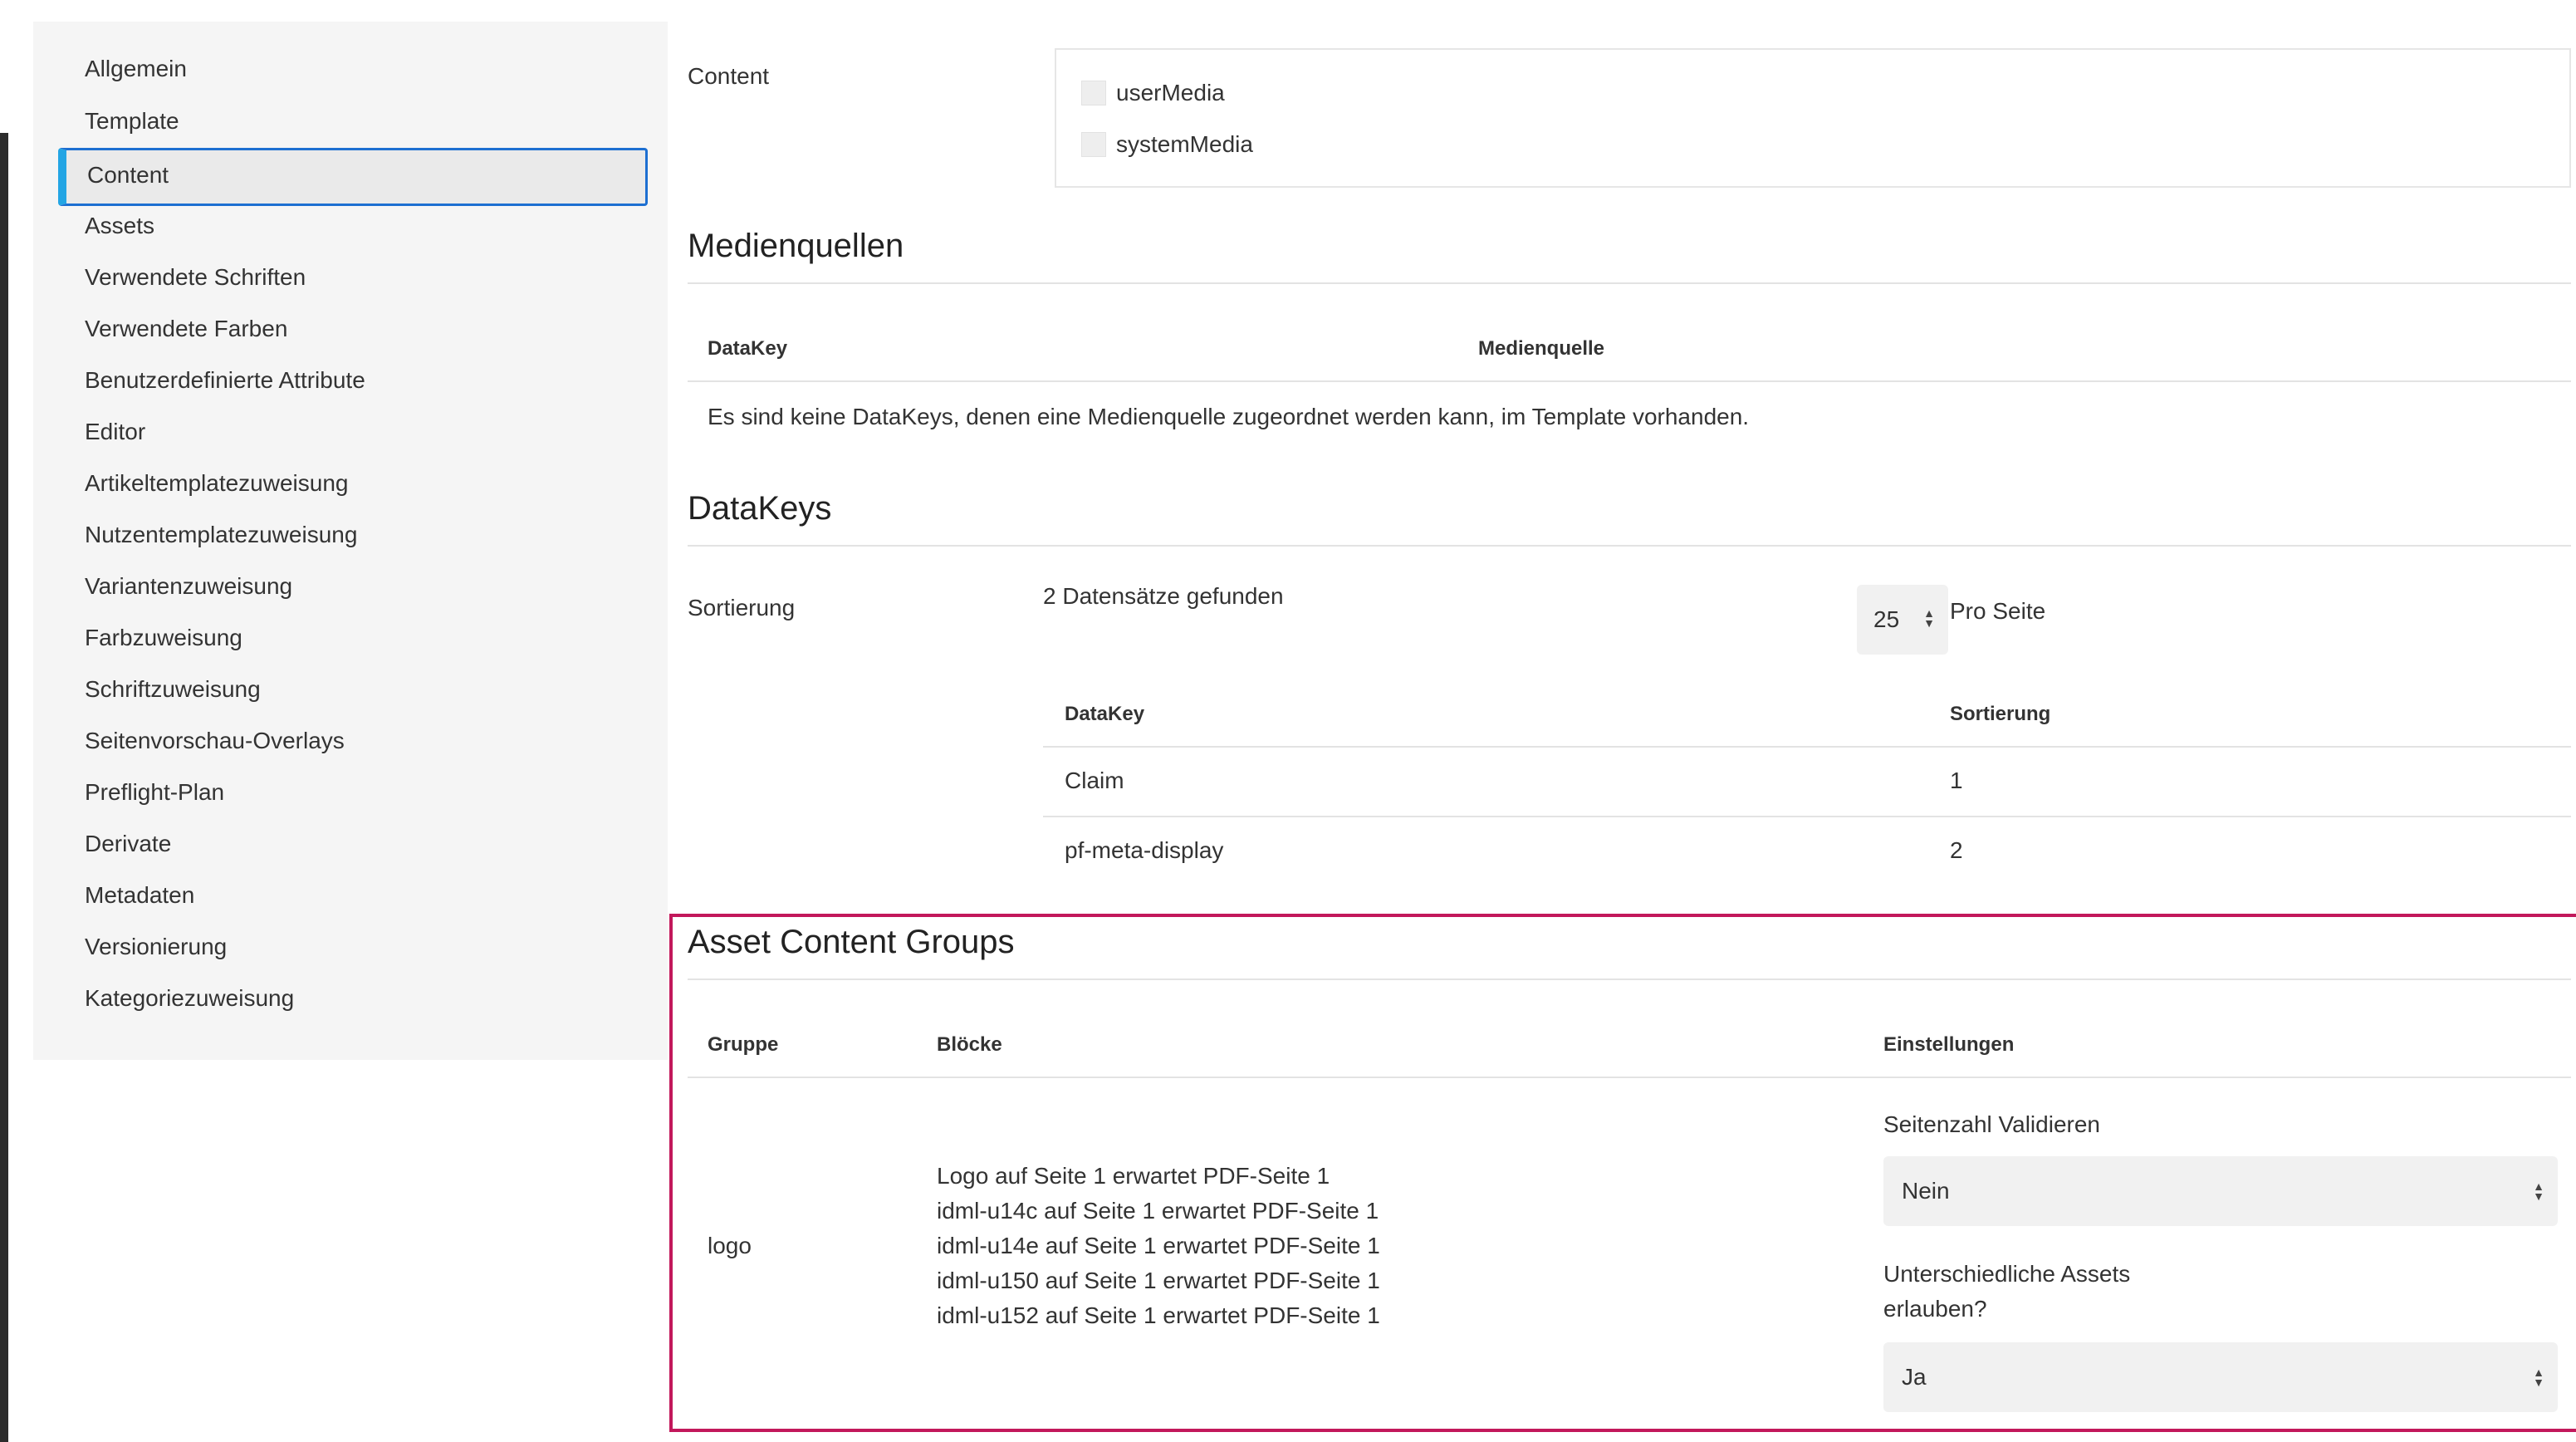 The height and width of the screenshot is (1442, 2576). What do you see at coordinates (1992, 1124) in the screenshot?
I see `seitenzahl-label: Seitenzahl Validieren` at bounding box center [1992, 1124].